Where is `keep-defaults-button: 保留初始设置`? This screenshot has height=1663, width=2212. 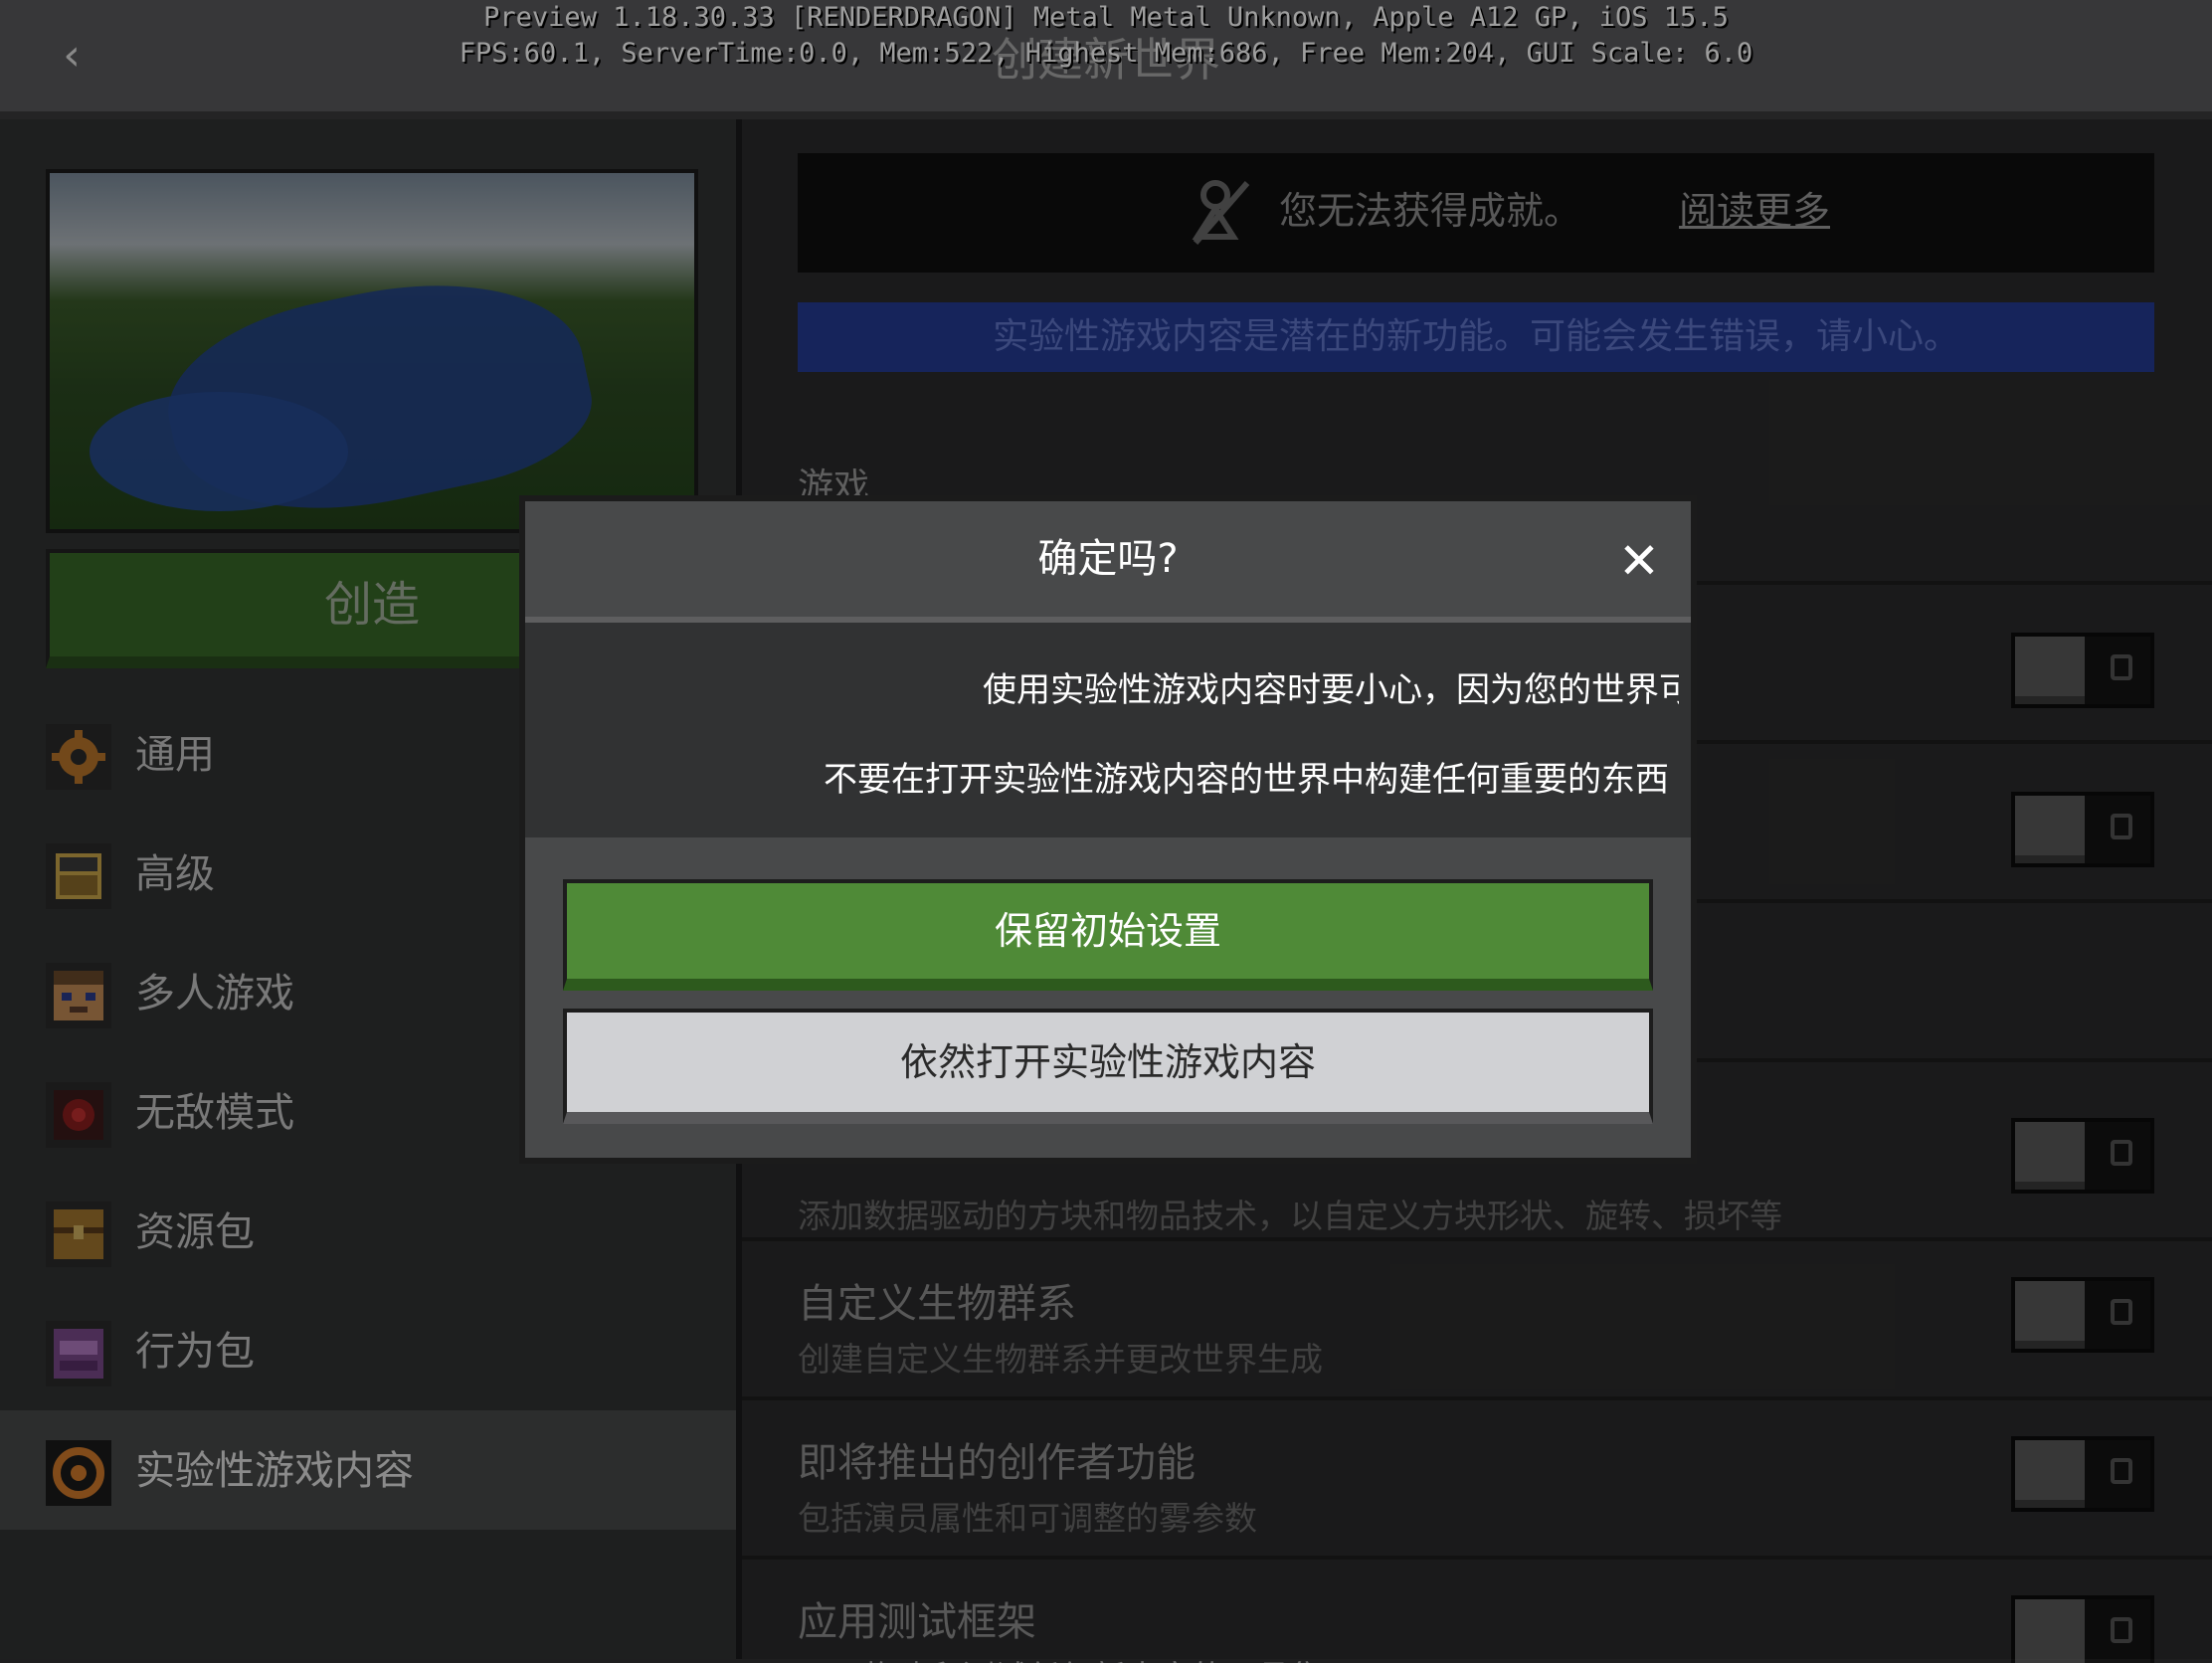 keep-defaults-button: 保留初始设置 is located at coordinates (1108, 935).